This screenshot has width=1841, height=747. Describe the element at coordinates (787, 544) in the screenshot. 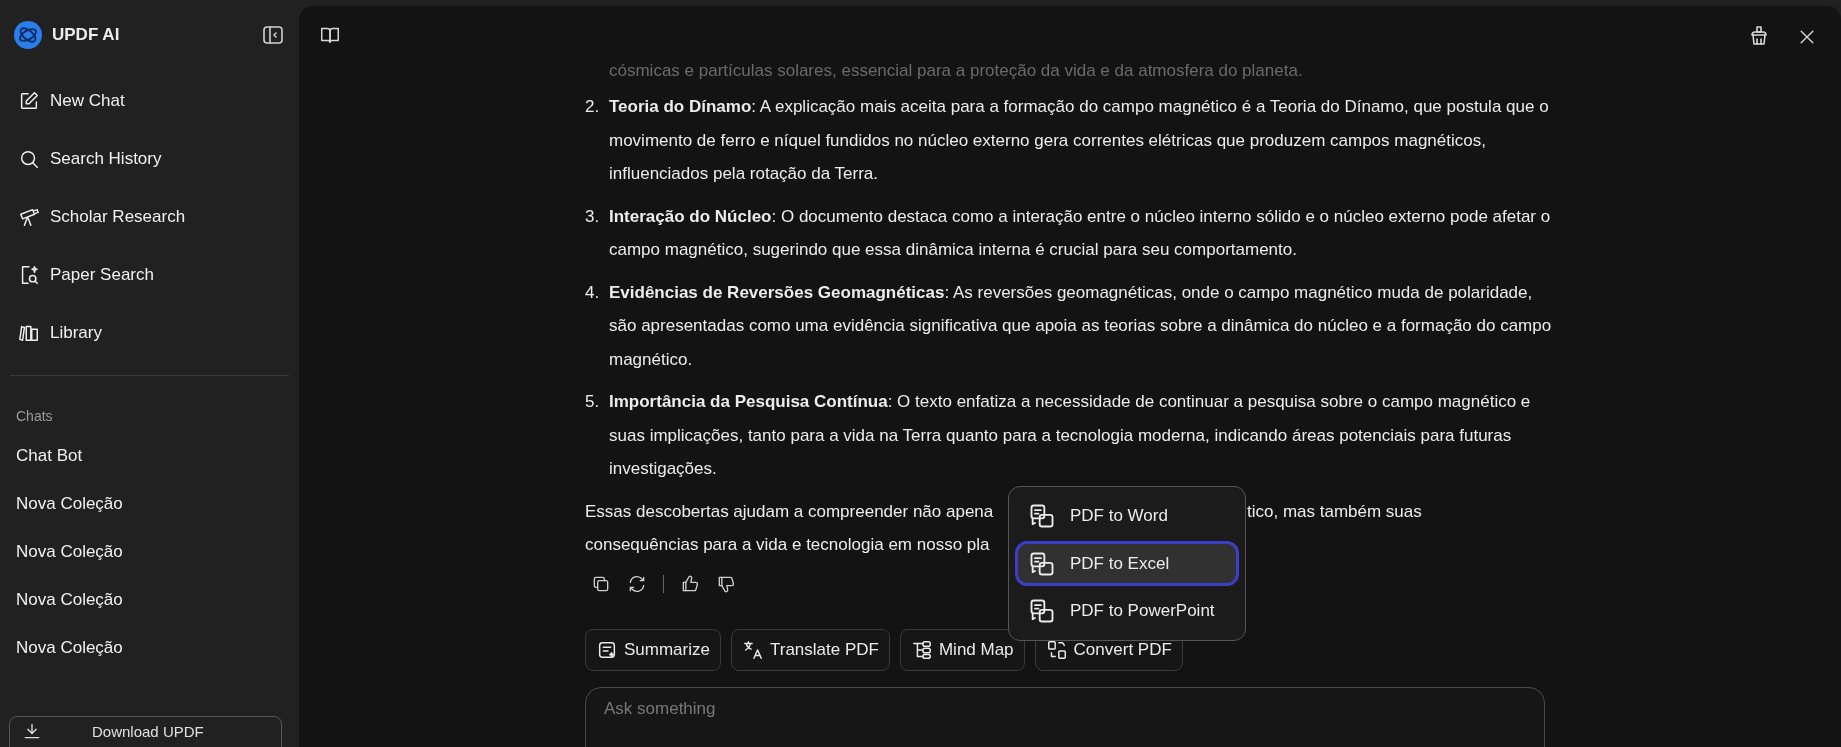

I see `answer-text: consequências para a vida e tecnologia em nosso pla` at that location.